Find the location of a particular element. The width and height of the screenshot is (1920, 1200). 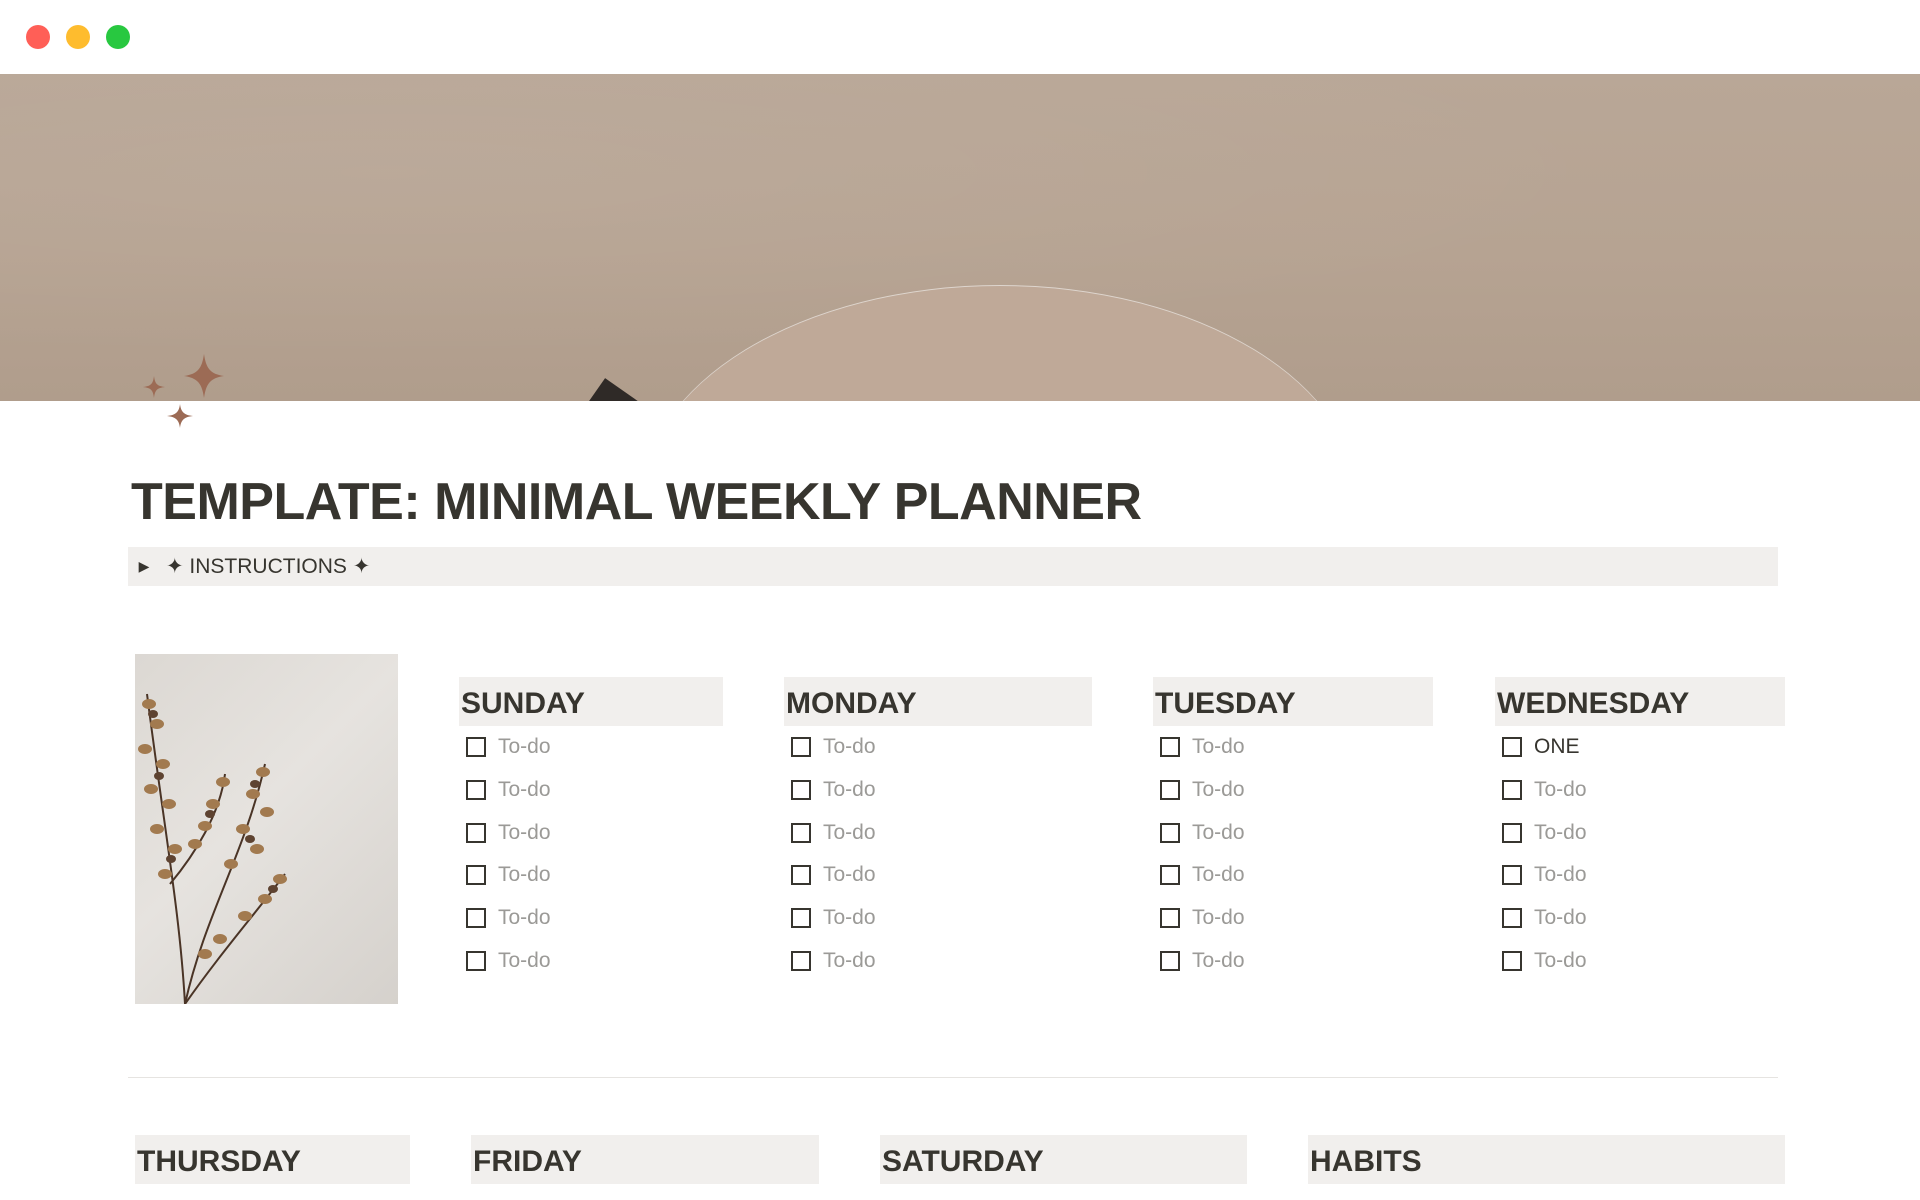

todo-item: ONE is located at coordinates (1640, 747).